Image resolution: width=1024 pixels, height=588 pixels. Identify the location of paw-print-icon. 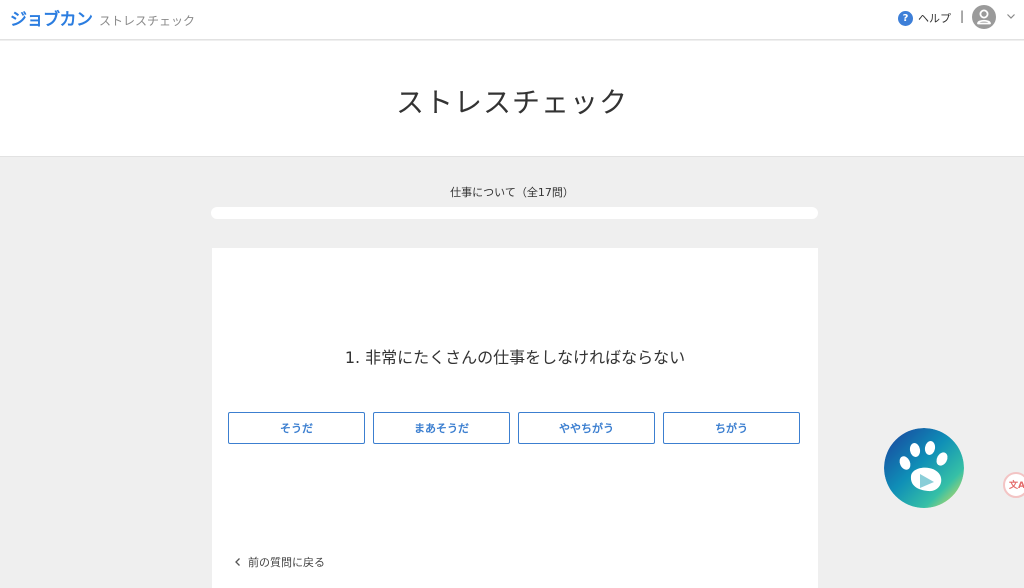
(924, 468).